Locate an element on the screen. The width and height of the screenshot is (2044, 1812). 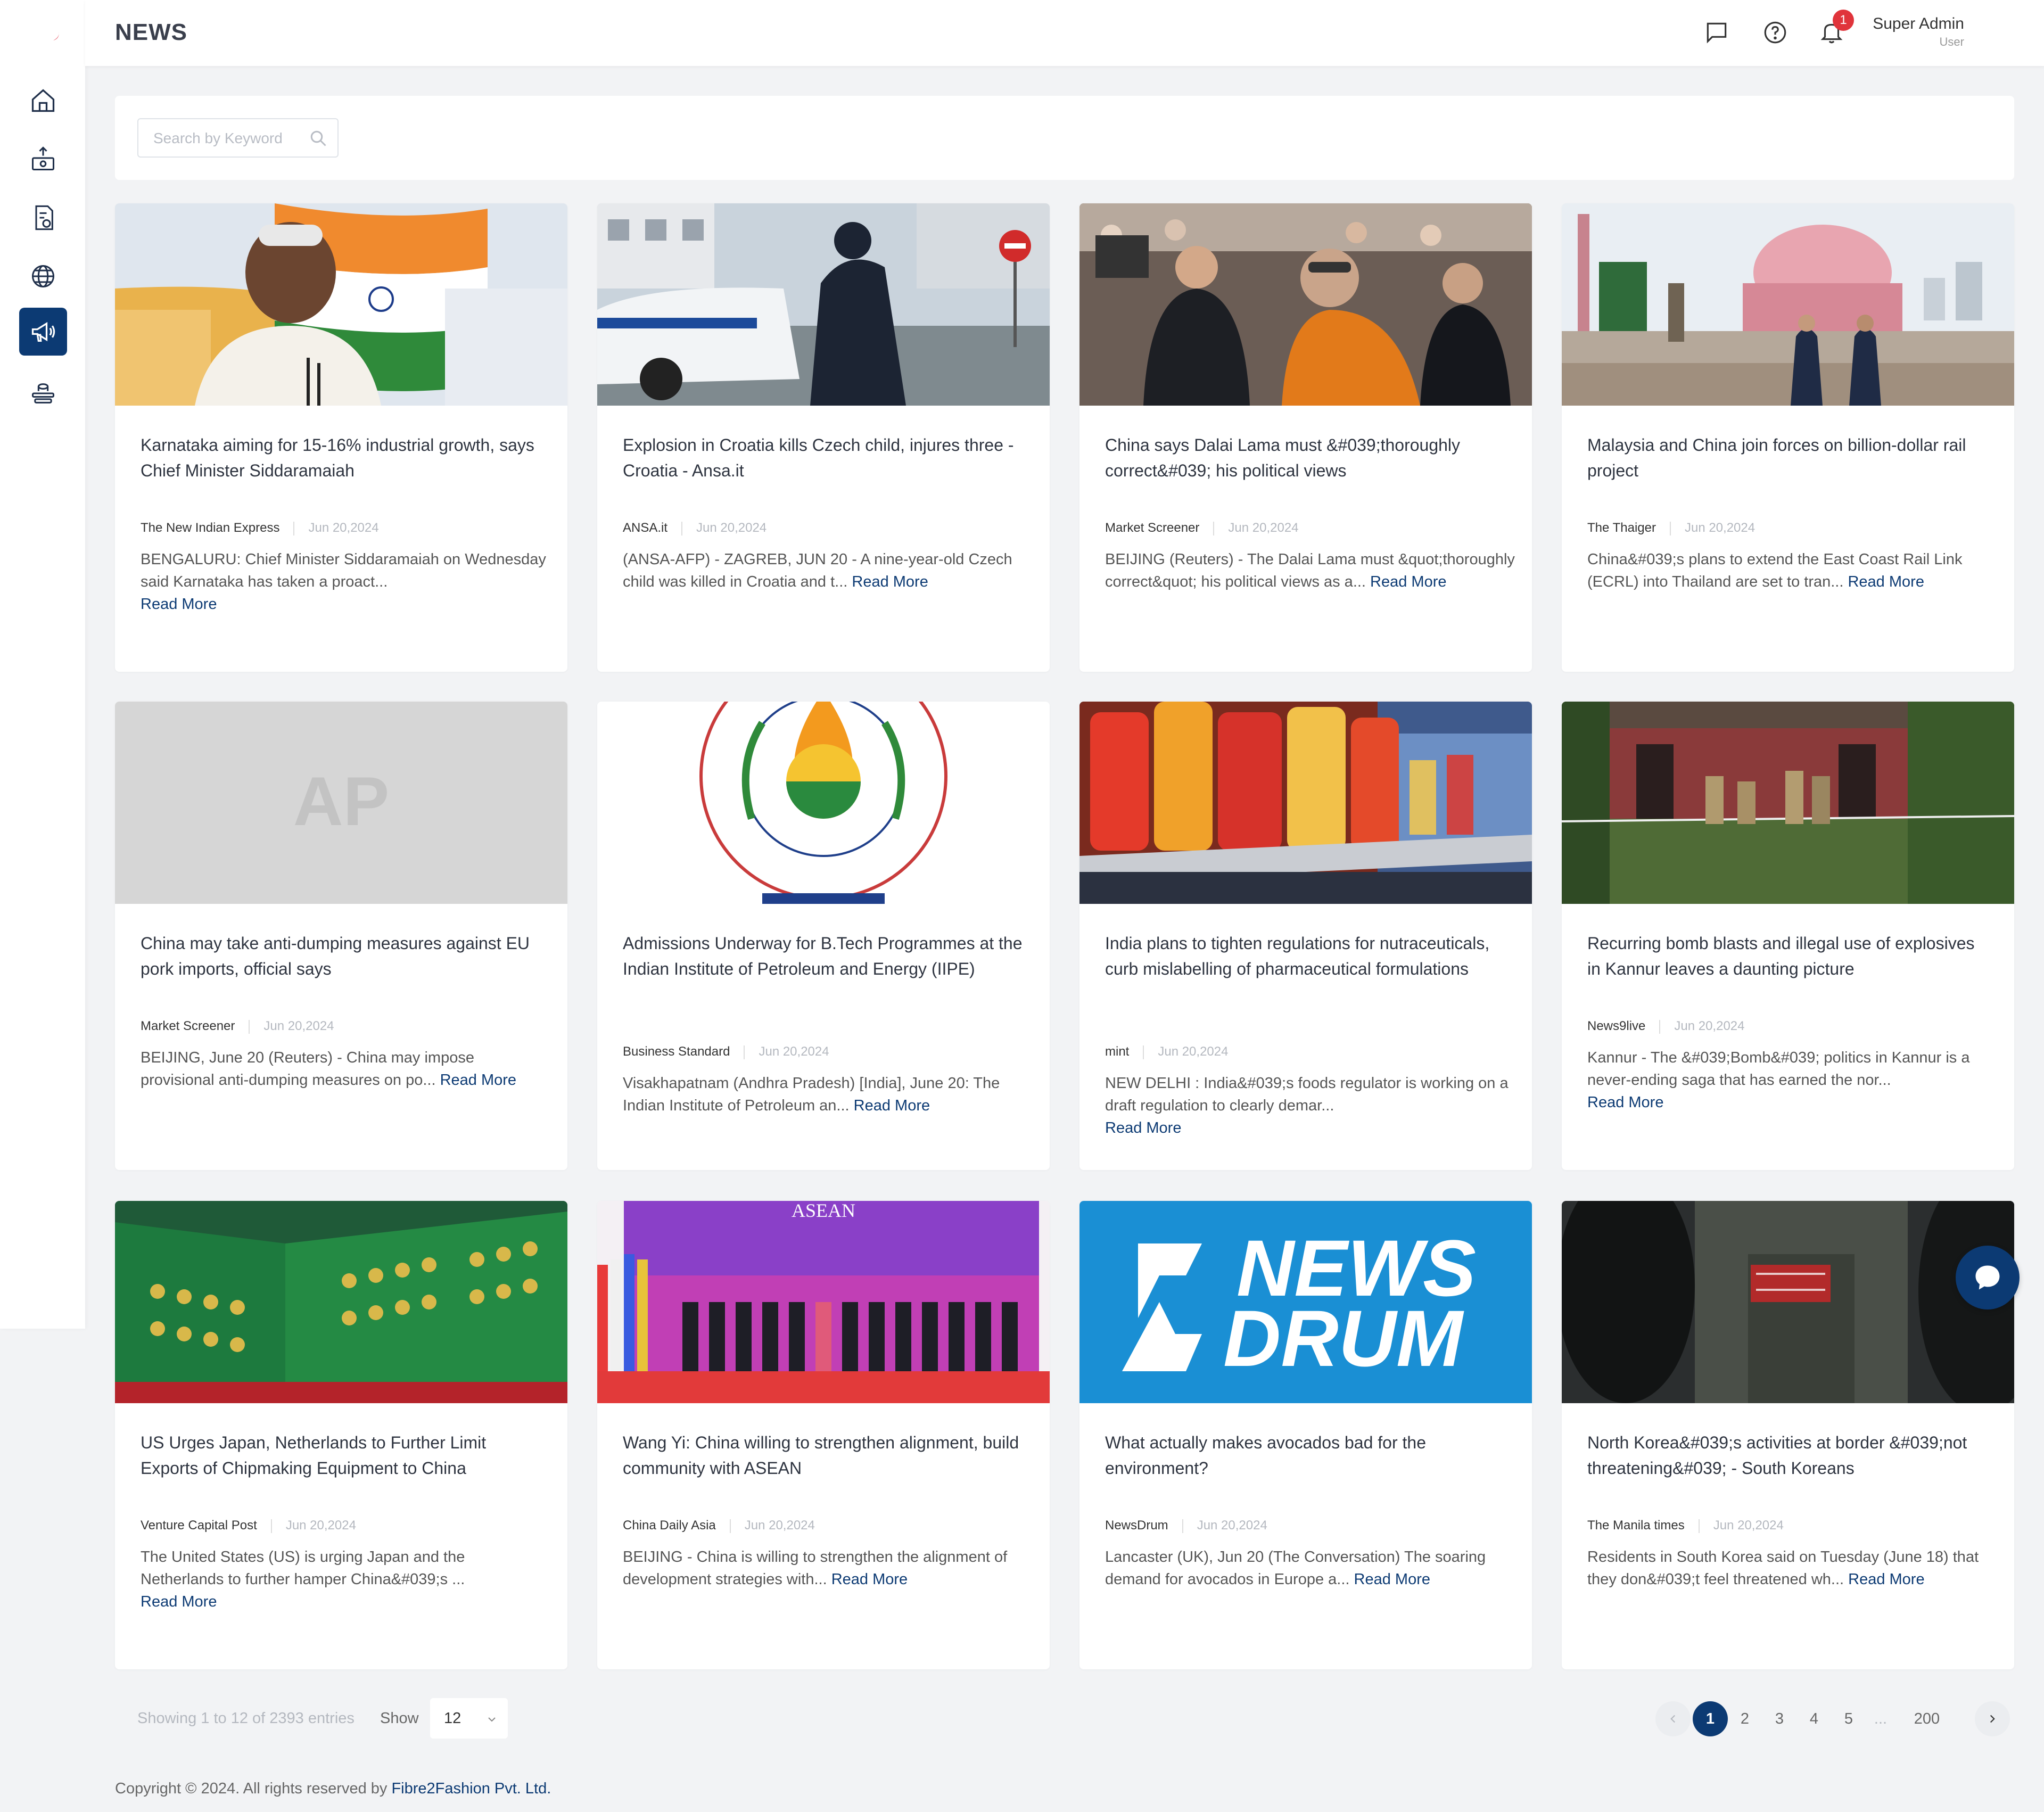
messages-button is located at coordinates (1716, 32).